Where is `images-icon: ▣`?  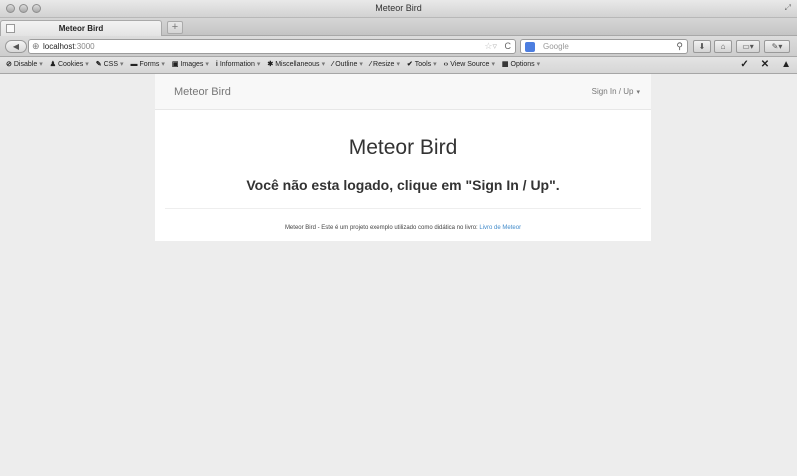
images-icon: ▣ is located at coordinates (175, 64).